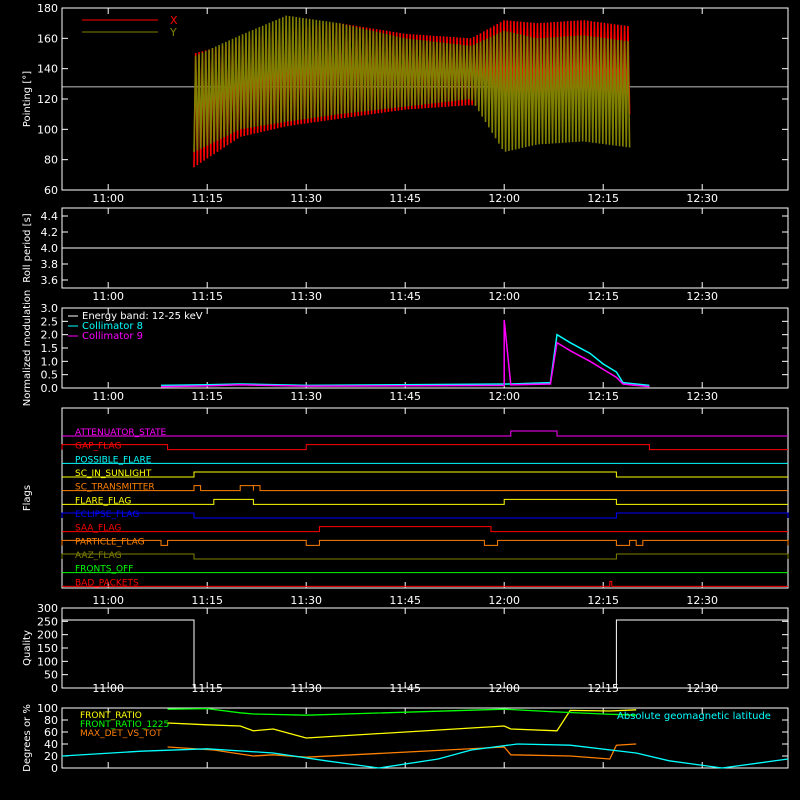 The width and height of the screenshot is (800, 800). What do you see at coordinates (425, 556) in the screenshot?
I see `flag-aaz-flag` at bounding box center [425, 556].